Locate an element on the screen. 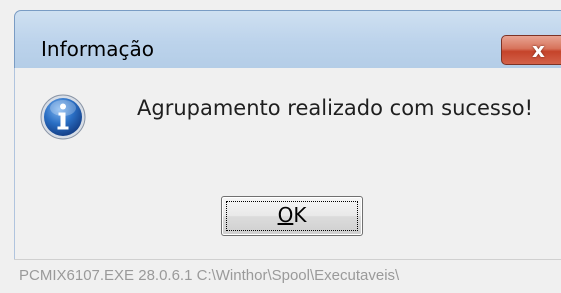 The width and height of the screenshot is (561, 293). ok-mnemonic: O is located at coordinates (285, 215).